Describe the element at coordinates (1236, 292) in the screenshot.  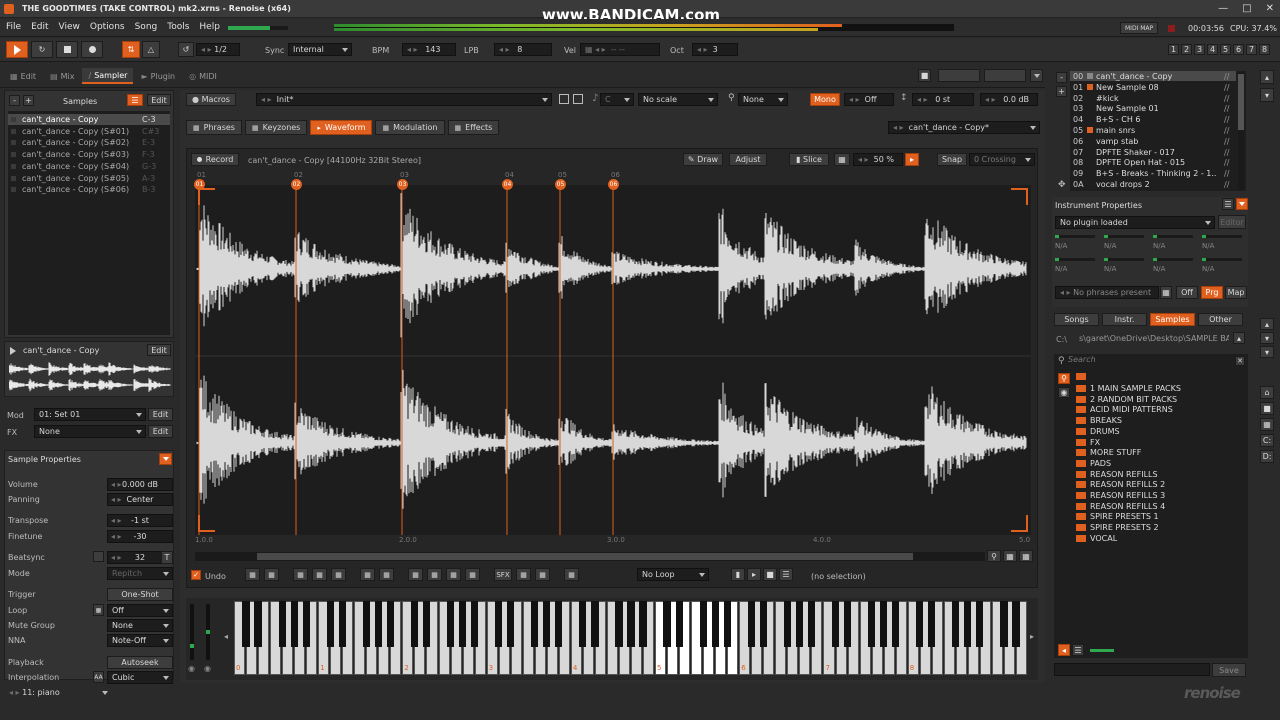
I see `phrase-map-button: Map` at that location.